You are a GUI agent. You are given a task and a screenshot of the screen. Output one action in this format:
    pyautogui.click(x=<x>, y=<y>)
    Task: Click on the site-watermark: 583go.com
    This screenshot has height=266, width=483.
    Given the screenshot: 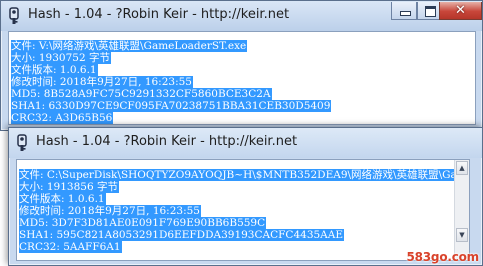 What is the action you would take?
    pyautogui.click(x=442, y=257)
    